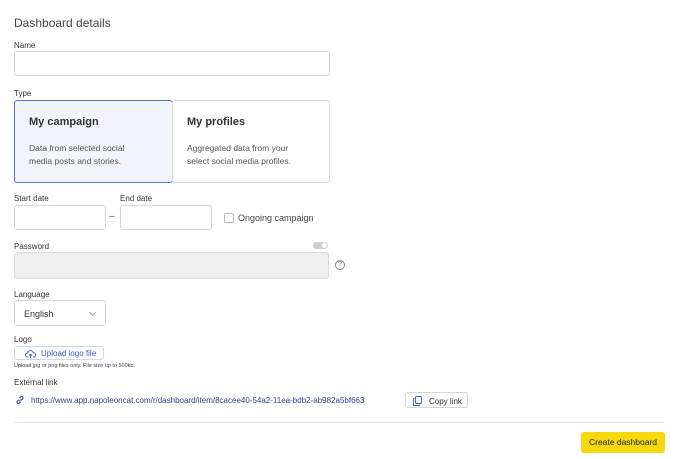 The height and width of the screenshot is (459, 677). I want to click on type-option-desc-line-1: Aggregated data from your, so click(238, 148).